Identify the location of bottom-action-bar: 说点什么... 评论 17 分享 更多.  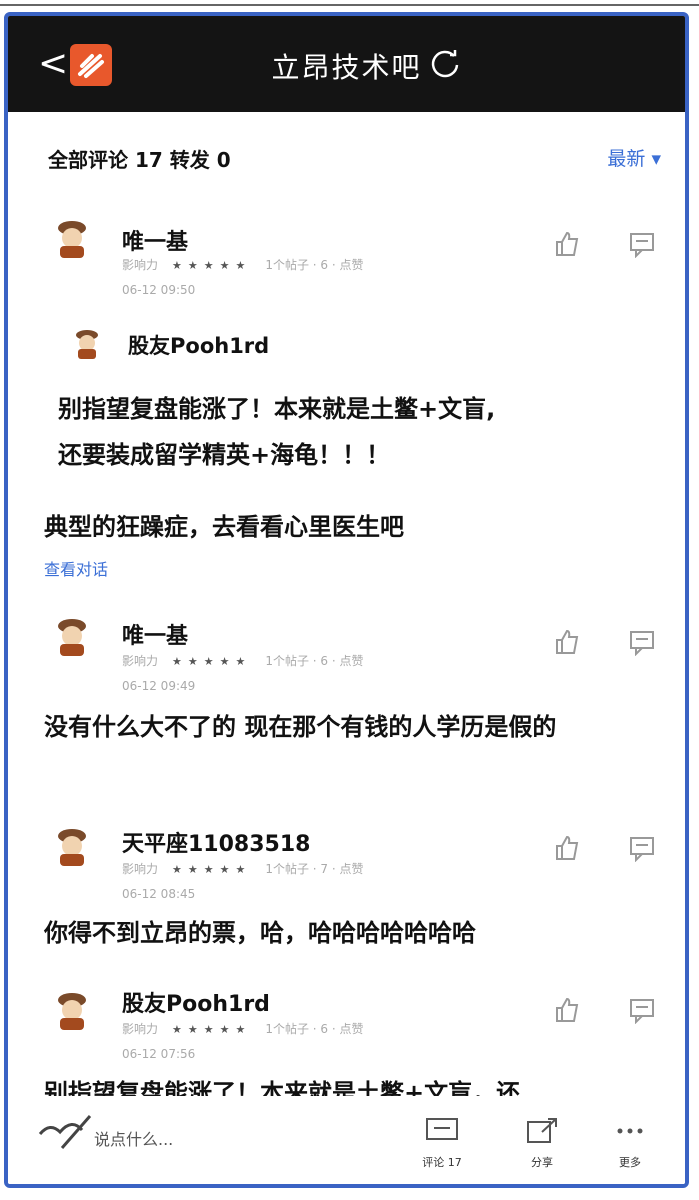
(346, 1140).